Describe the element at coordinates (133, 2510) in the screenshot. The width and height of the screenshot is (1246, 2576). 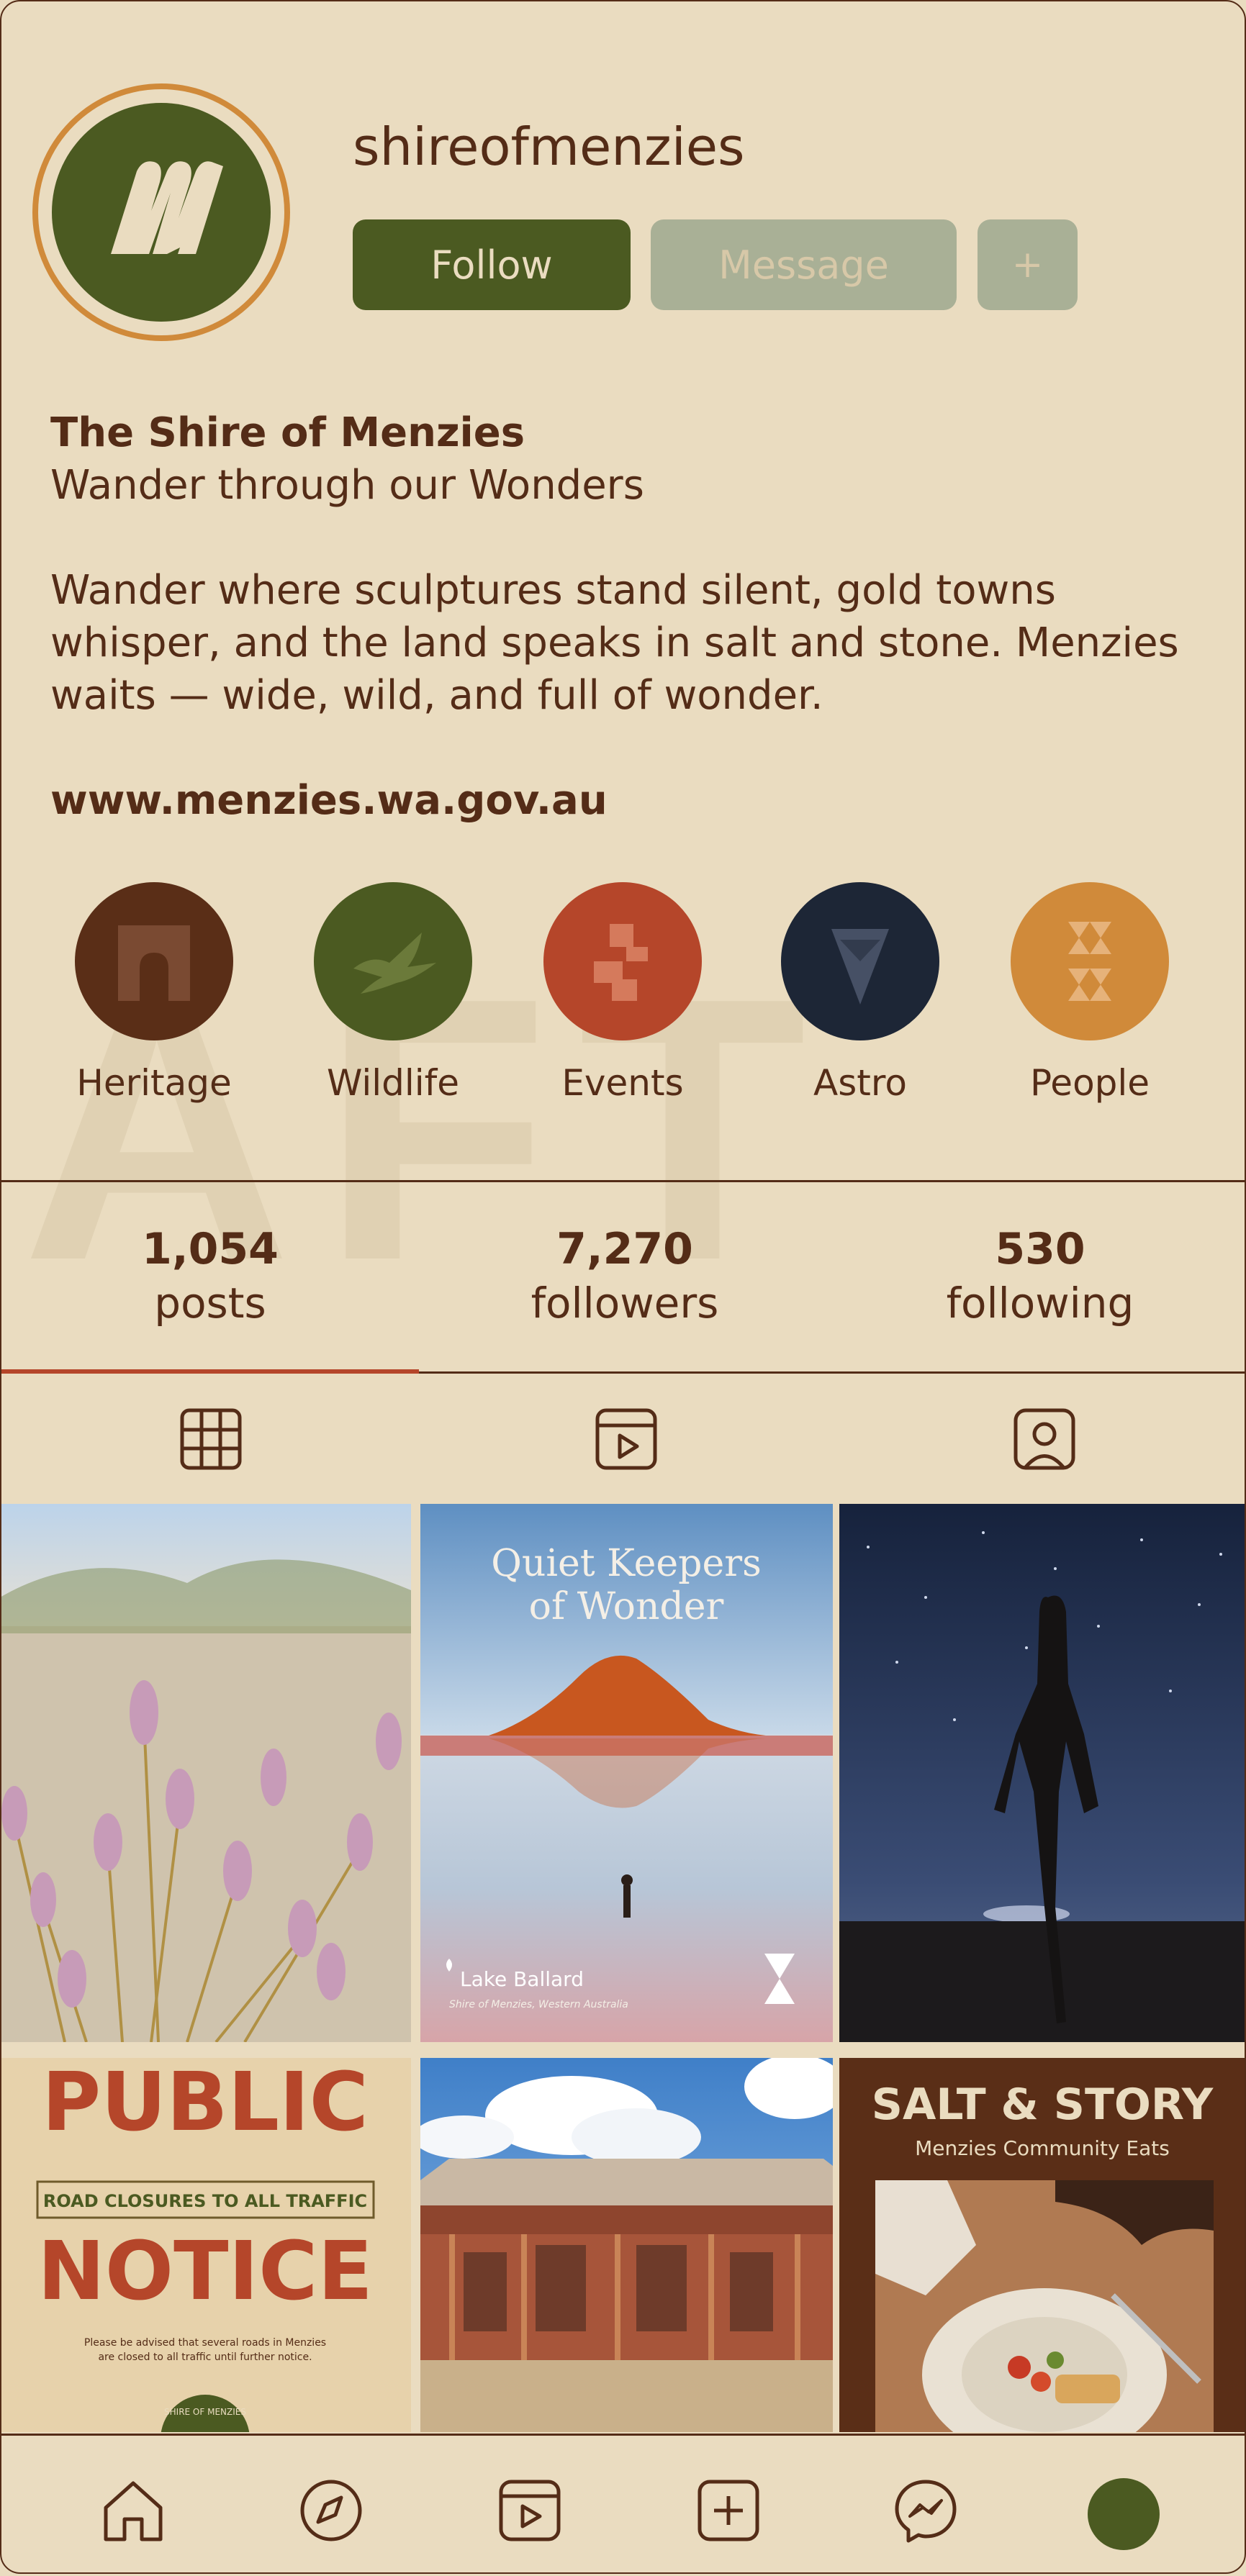
I see `home-icon` at that location.